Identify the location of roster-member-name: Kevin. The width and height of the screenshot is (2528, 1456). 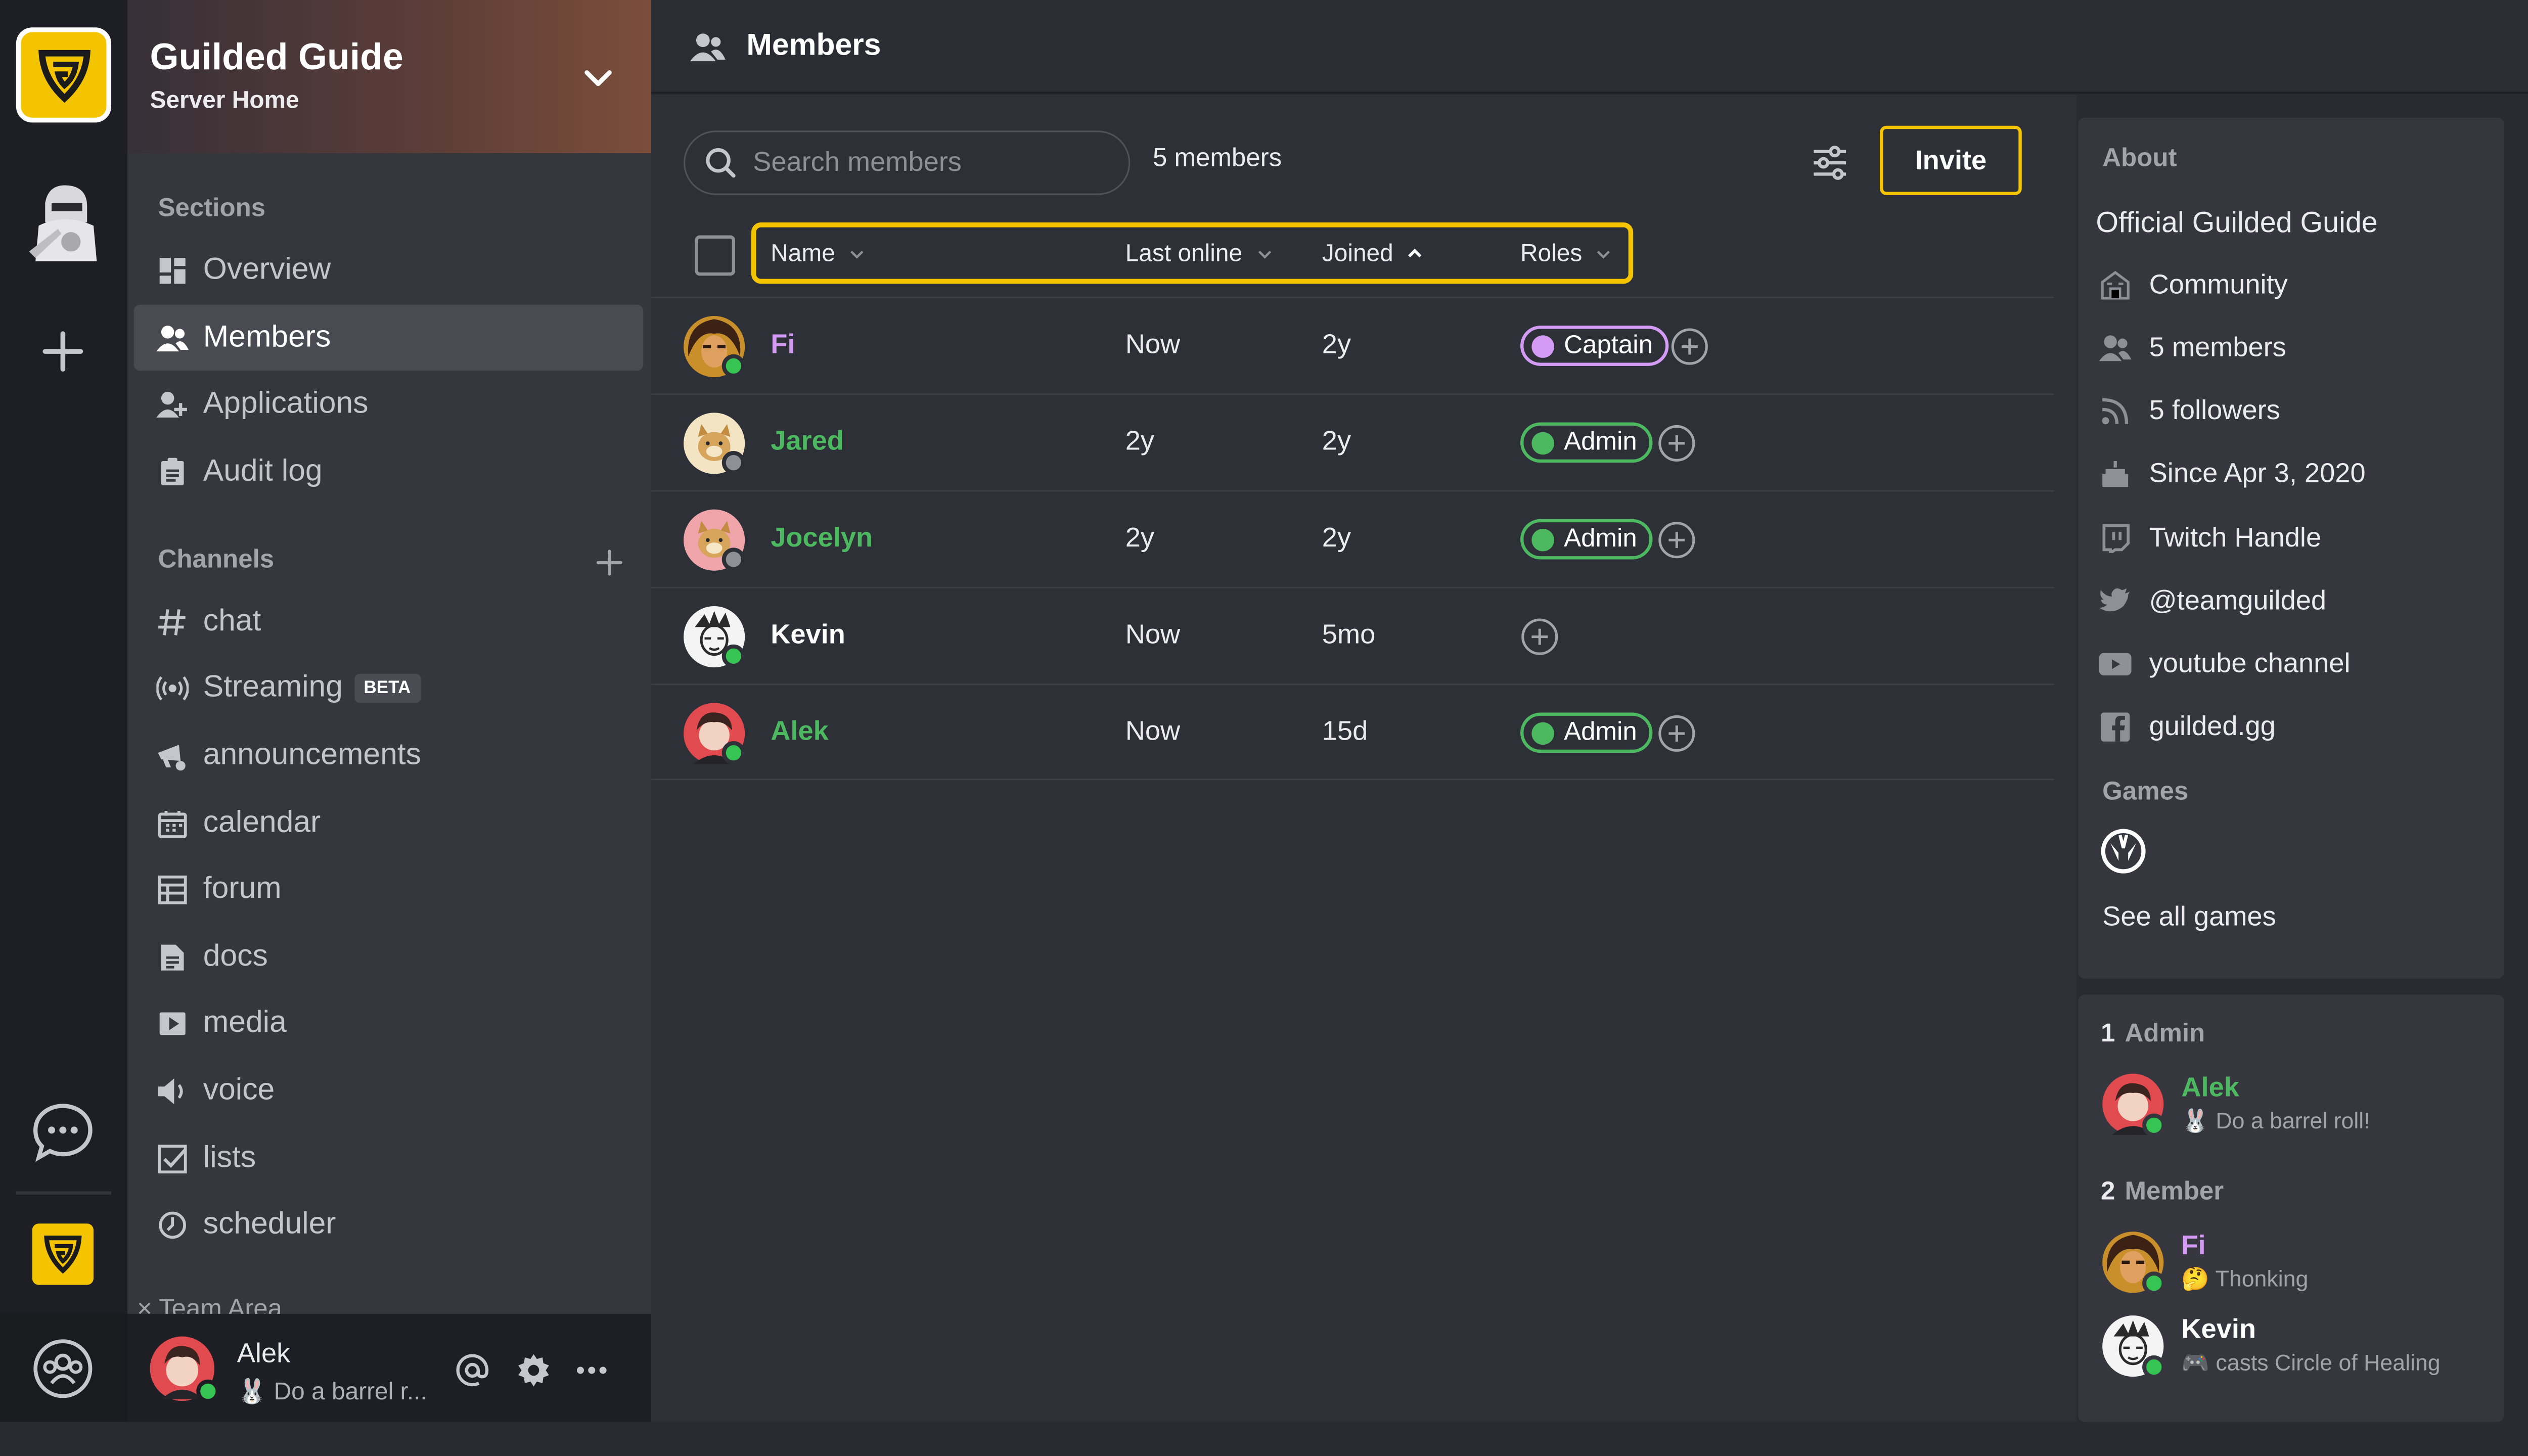
(2219, 1329).